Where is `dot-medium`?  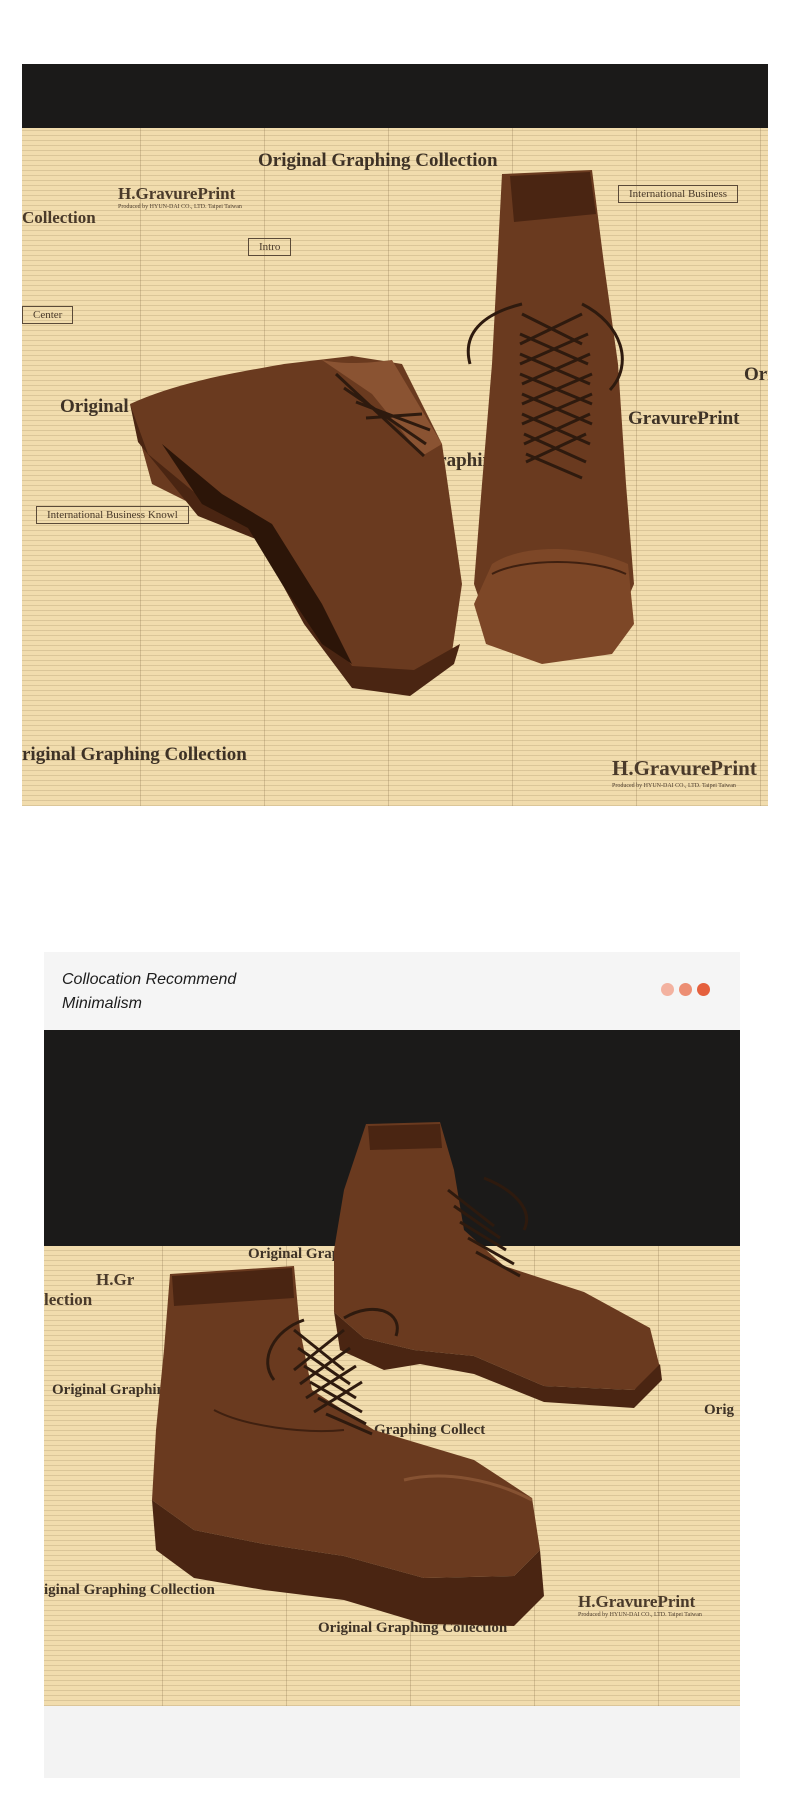
dot-medium is located at coordinates (685, 989).